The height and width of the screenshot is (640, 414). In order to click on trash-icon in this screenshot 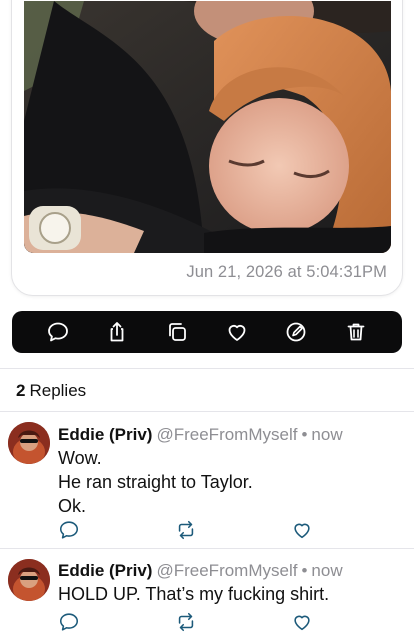, I will do `click(356, 332)`.